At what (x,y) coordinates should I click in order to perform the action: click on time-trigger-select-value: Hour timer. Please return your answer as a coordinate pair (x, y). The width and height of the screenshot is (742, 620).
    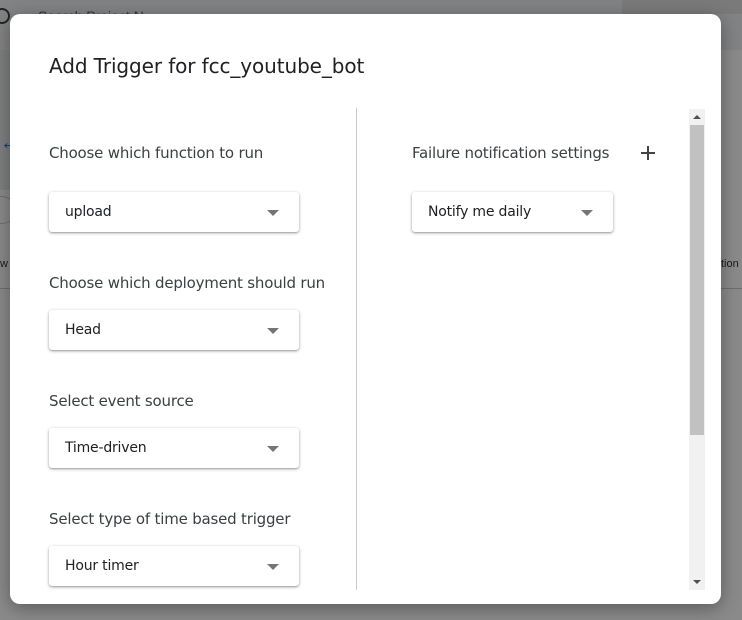
    Looking at the image, I should click on (102, 566).